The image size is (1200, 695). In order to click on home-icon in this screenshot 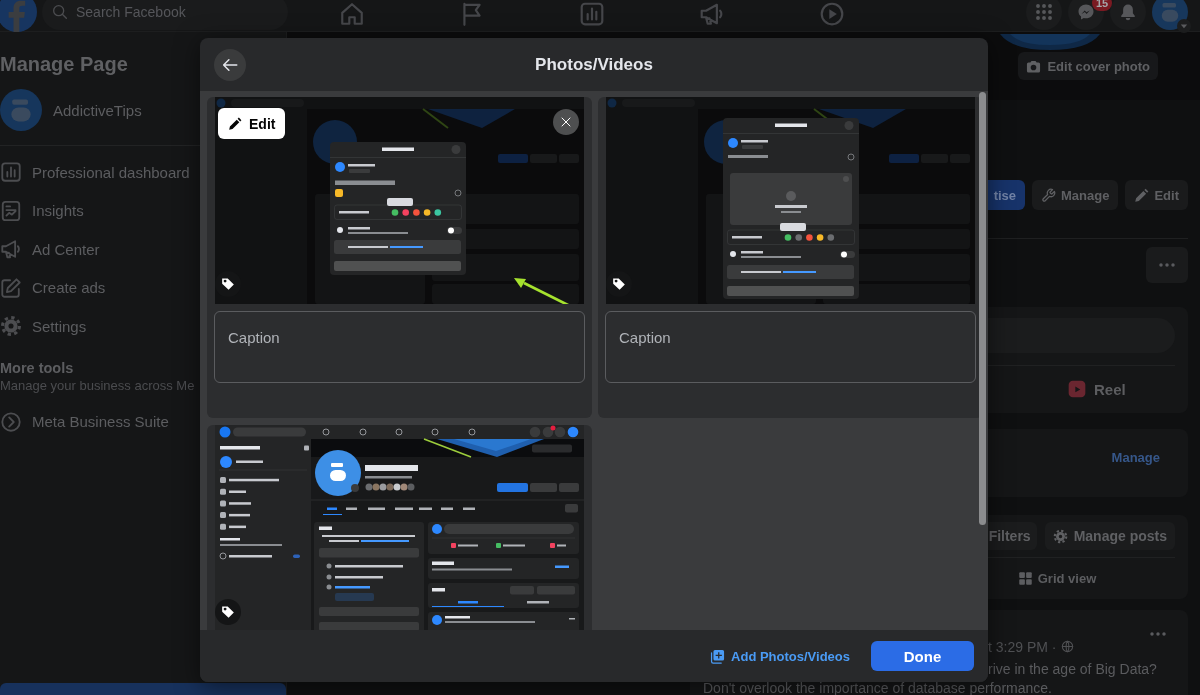, I will do `click(352, 14)`.